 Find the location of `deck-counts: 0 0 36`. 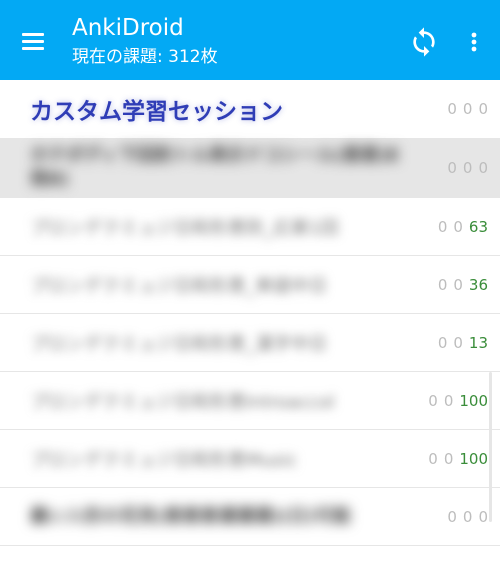

deck-counts: 0 0 36 is located at coordinates (460, 285).